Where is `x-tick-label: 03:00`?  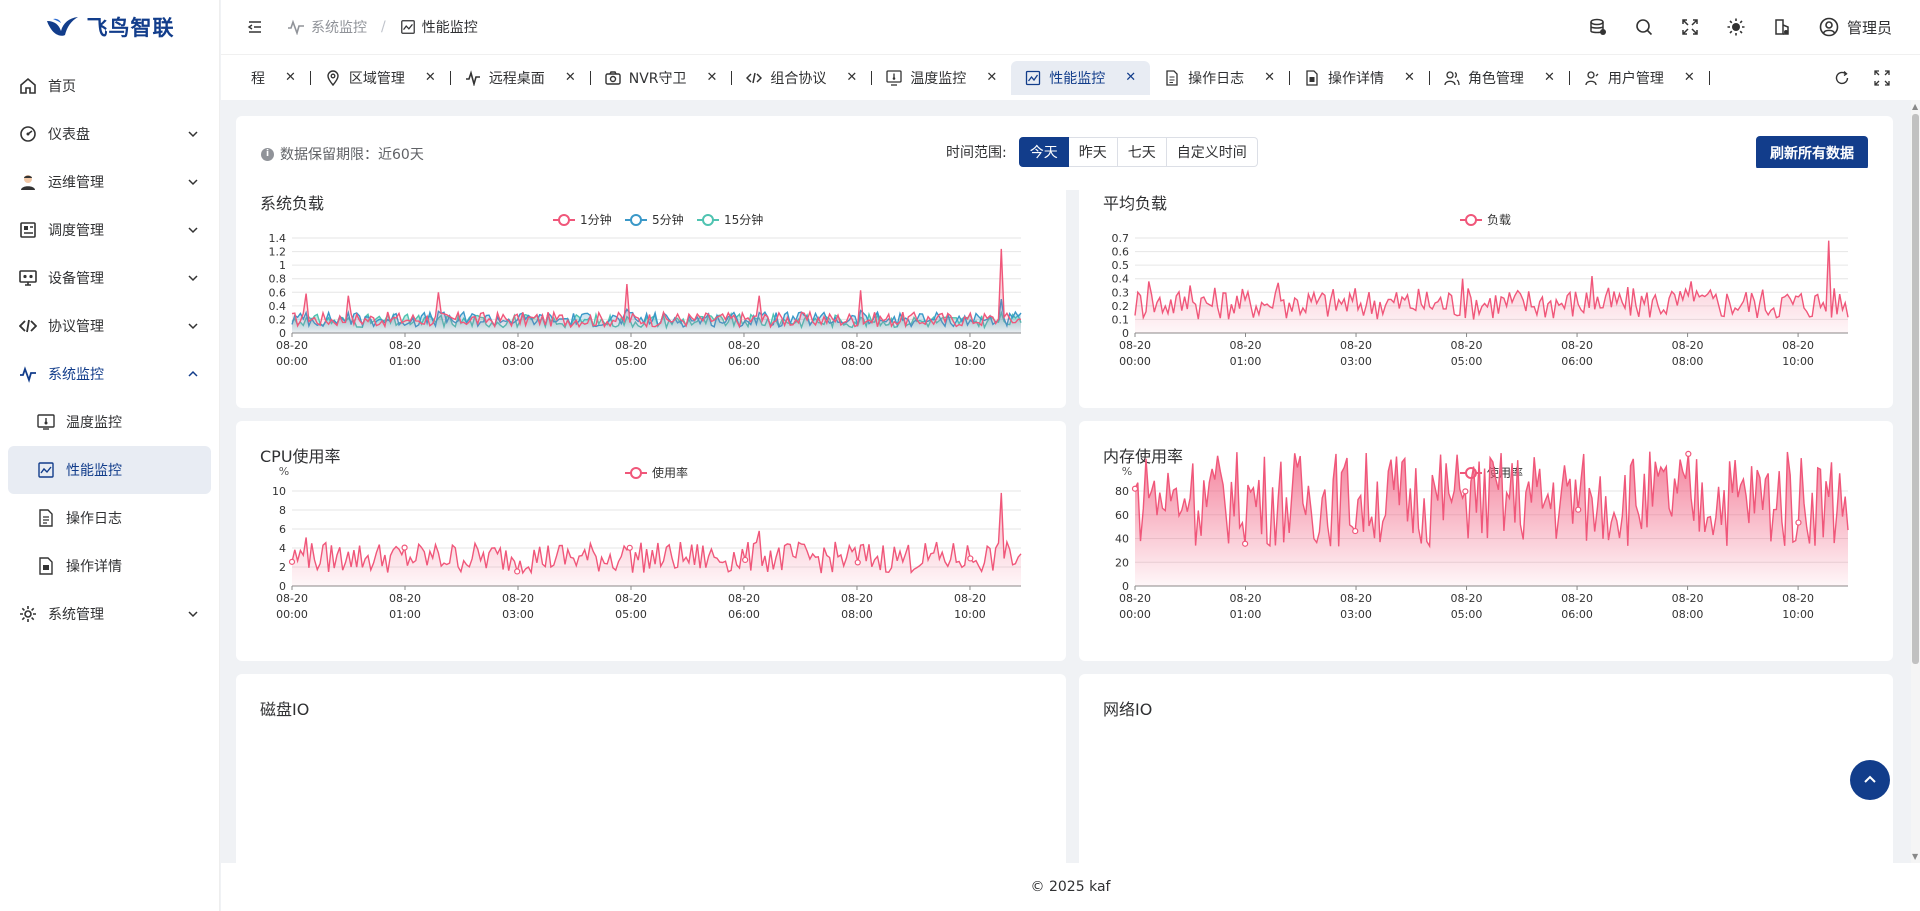
x-tick-label: 03:00 is located at coordinates (518, 361).